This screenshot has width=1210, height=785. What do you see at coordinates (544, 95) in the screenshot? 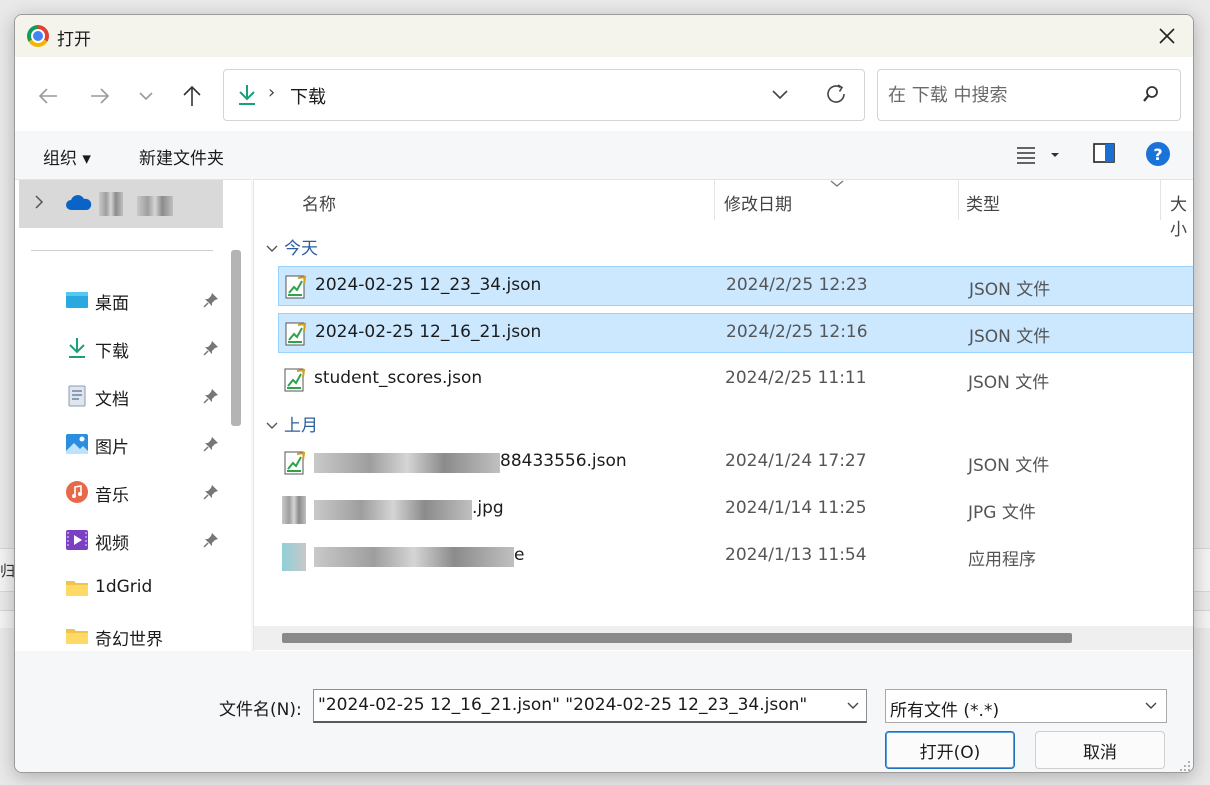
I see `address-bar: › 下载` at bounding box center [544, 95].